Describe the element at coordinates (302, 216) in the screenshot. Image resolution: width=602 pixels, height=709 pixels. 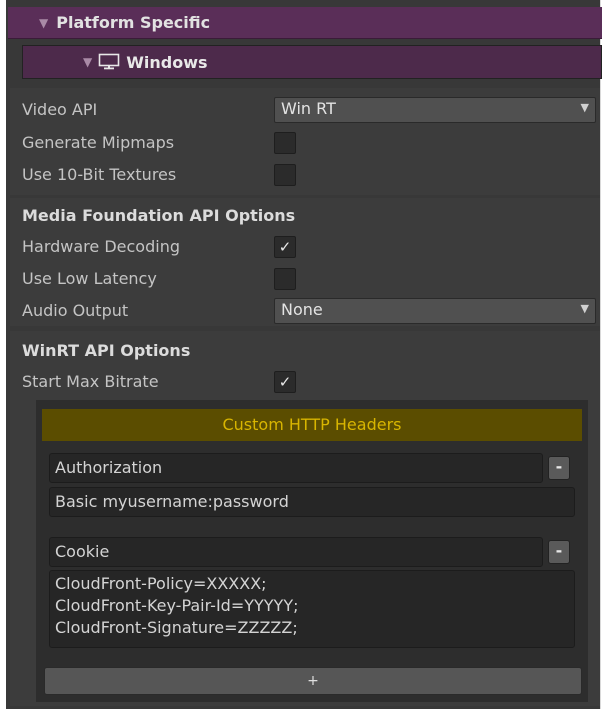
I see `media-foundation-title-row: Media Foundation API Options` at that location.